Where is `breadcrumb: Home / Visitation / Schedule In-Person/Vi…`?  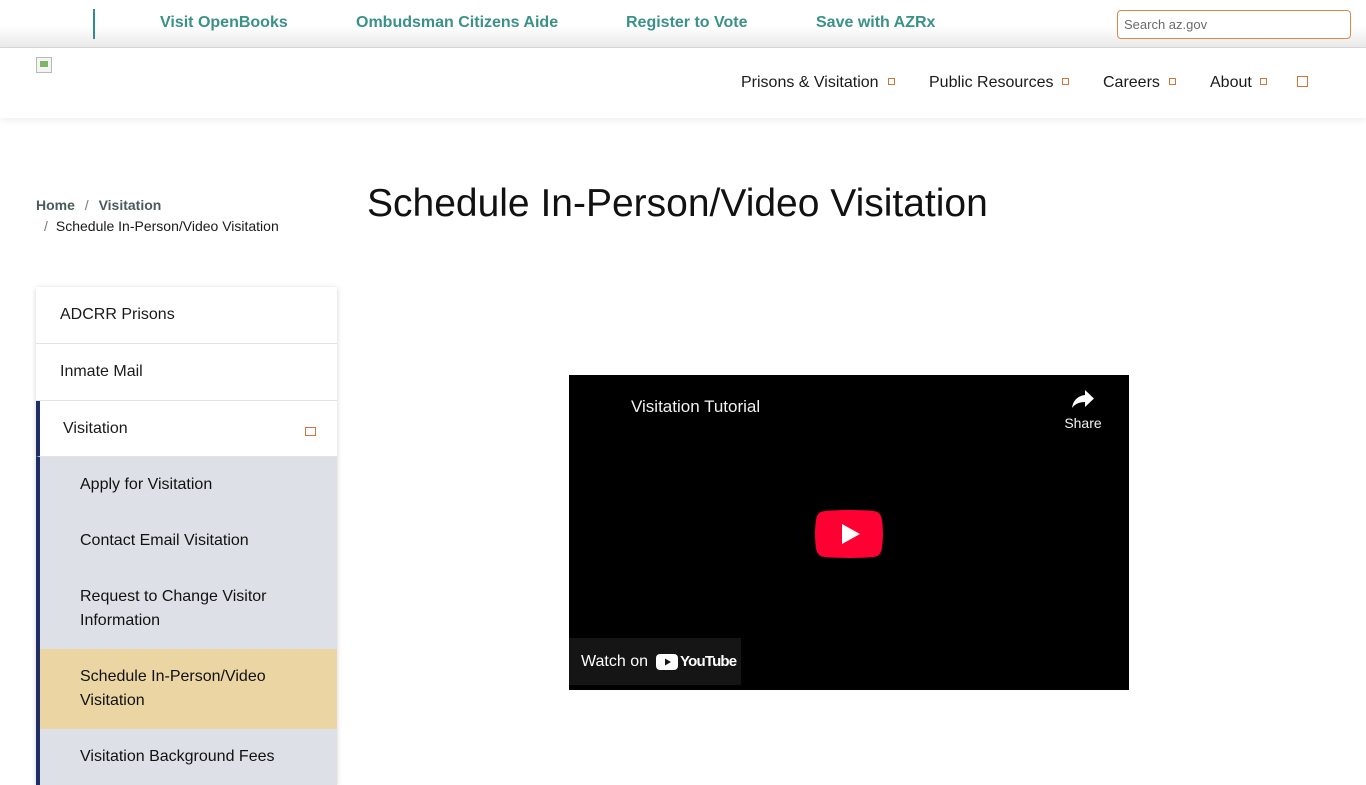 breadcrumb: Home / Visitation / Schedule In-Person/Vi… is located at coordinates (186, 216).